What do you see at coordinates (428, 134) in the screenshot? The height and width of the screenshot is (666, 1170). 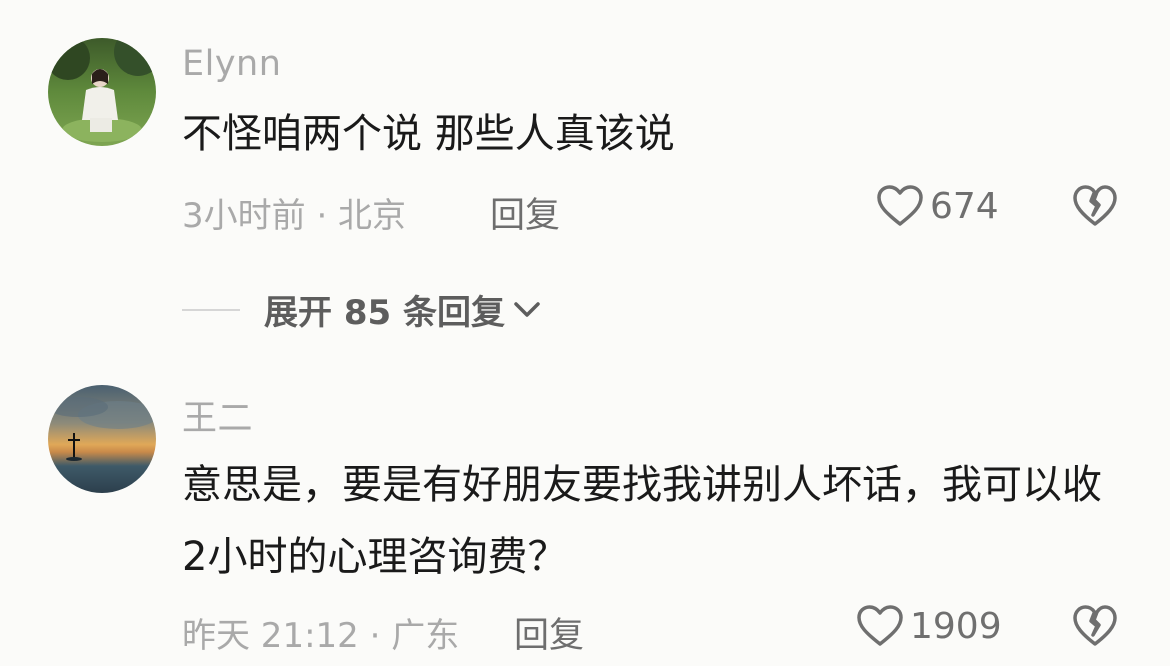 I see `comment-text: 不怪咱两个说 那些人真该说` at bounding box center [428, 134].